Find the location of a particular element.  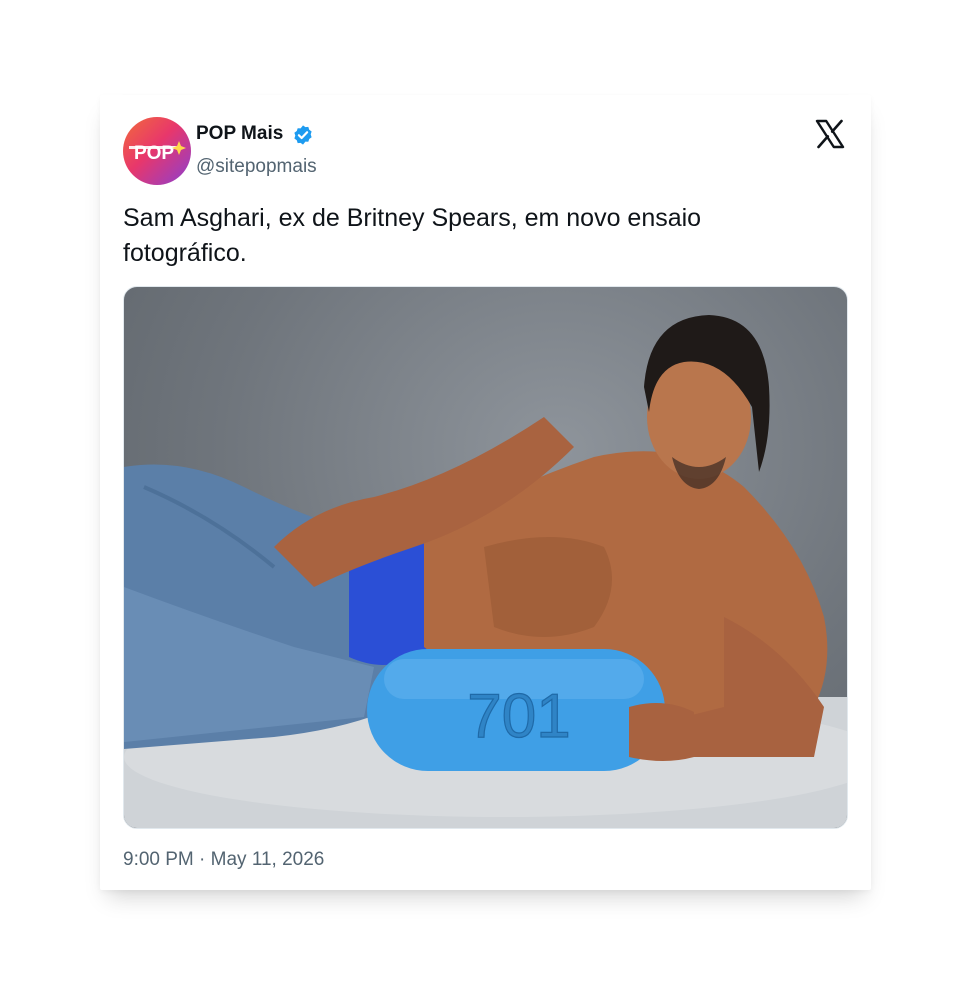

tweet-timestamp: 9:00 PM · May 11, 2026 is located at coordinates (223, 860).